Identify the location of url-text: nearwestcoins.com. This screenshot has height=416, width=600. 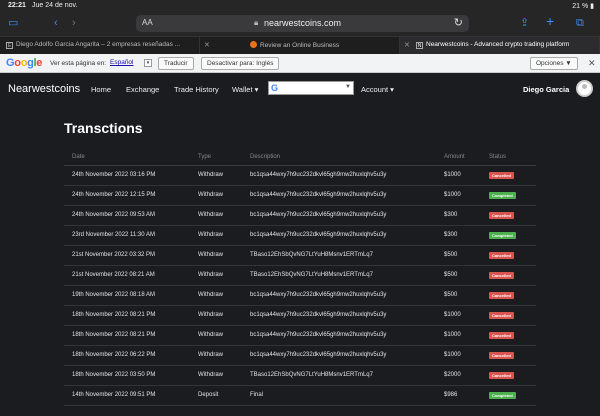
(302, 23).